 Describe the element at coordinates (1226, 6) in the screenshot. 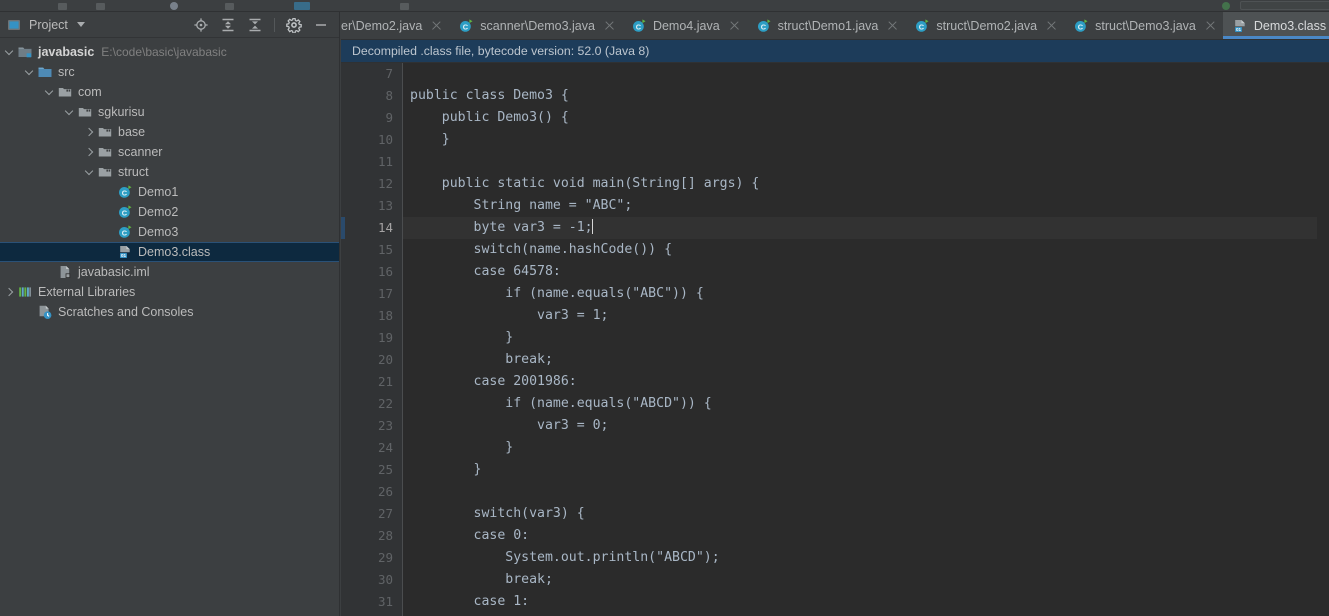

I see `run-icon-ghost` at that location.